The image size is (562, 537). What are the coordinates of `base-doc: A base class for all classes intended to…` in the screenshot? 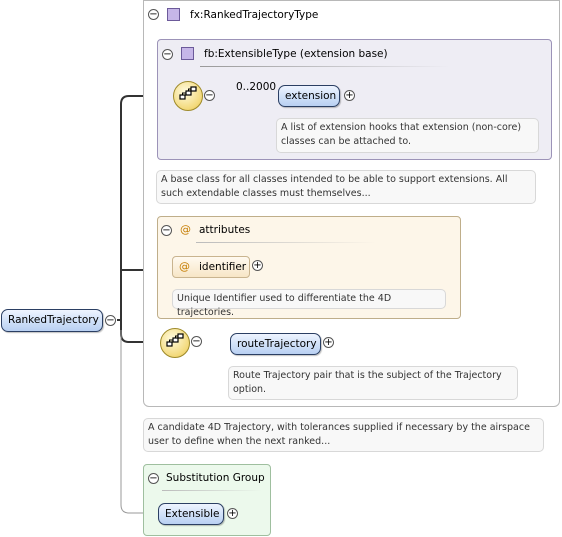 It's located at (346, 187).